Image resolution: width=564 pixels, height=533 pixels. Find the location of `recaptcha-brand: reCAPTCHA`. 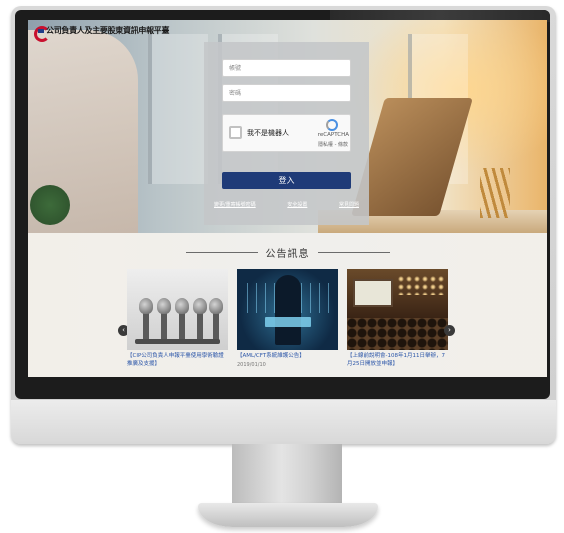

recaptcha-brand: reCAPTCHA is located at coordinates (333, 135).